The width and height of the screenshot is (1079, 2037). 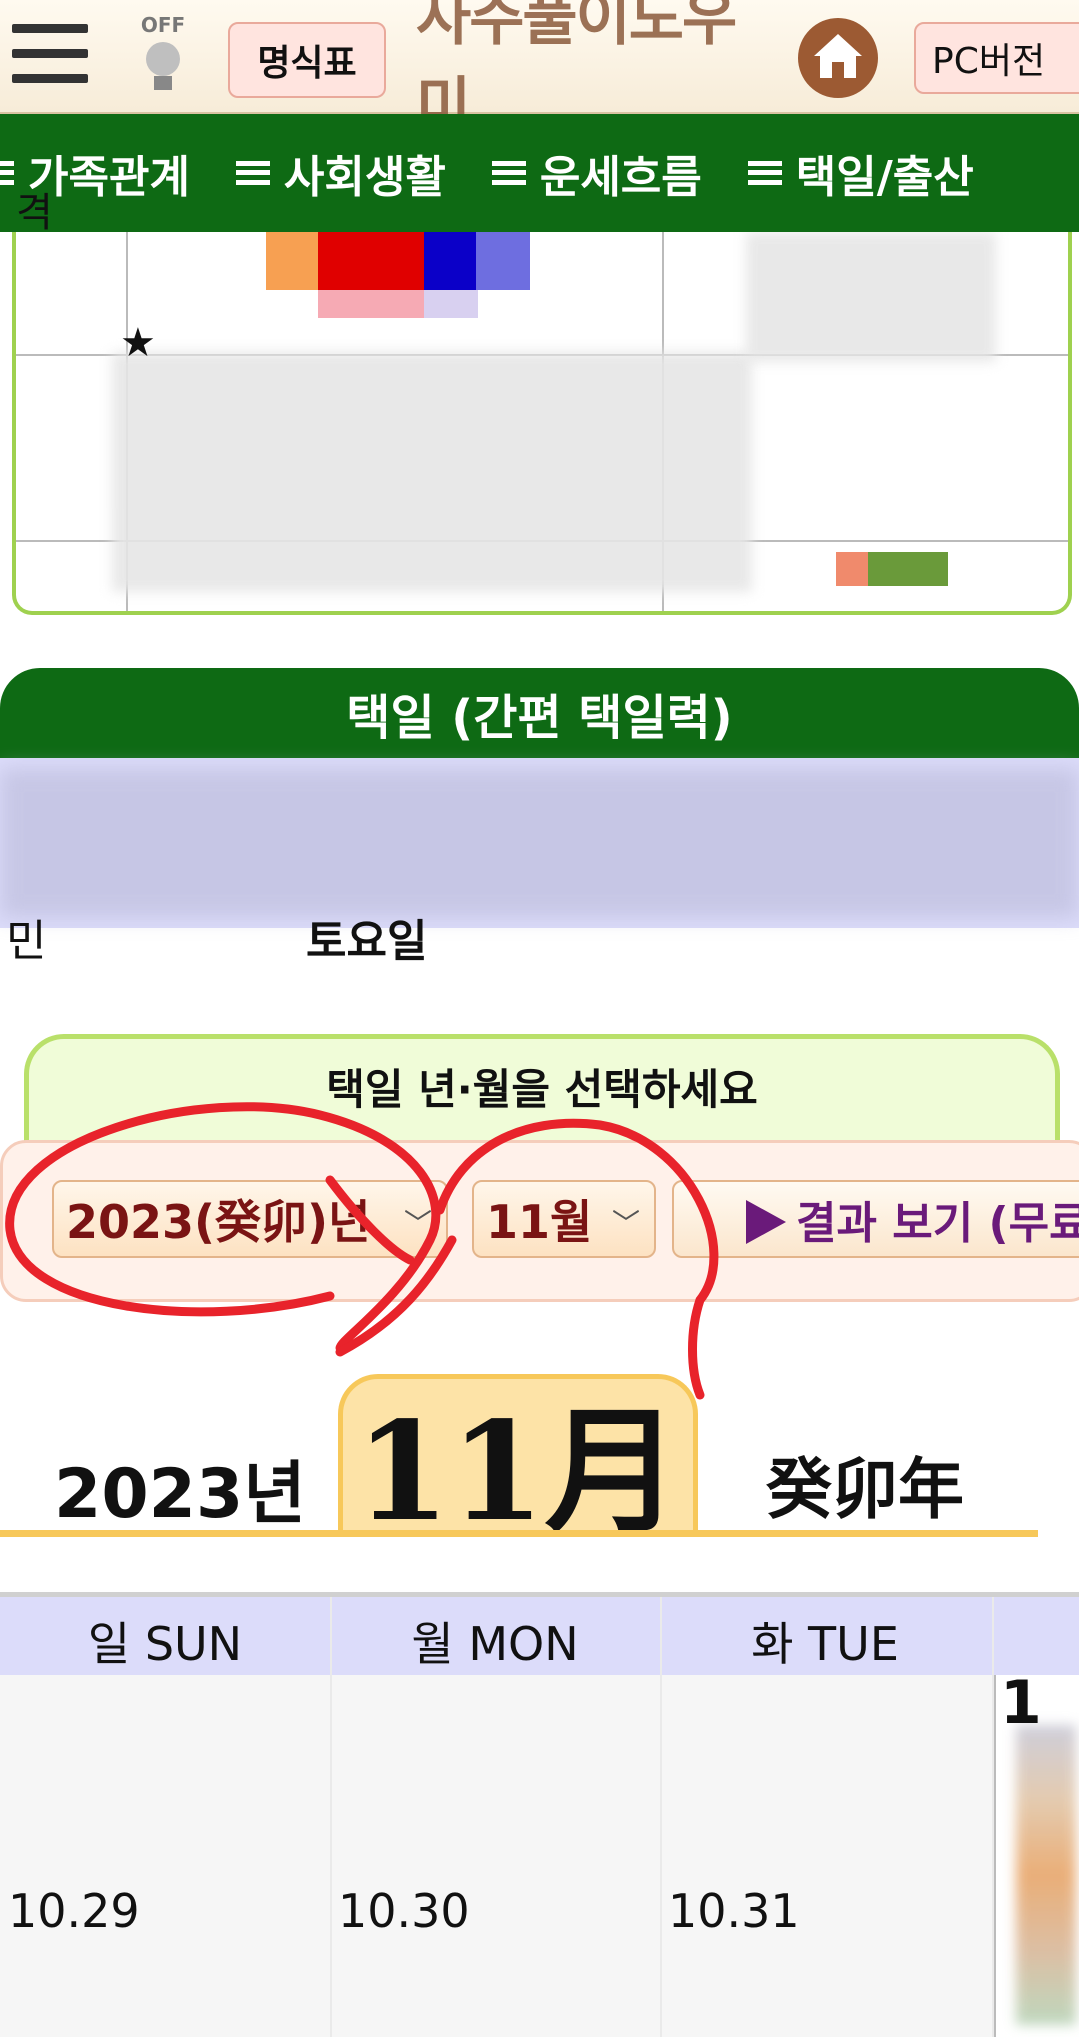 I want to click on category-nav: 가족관계 사회생활 운세흐름 택일/출산, so click(x=539, y=173).